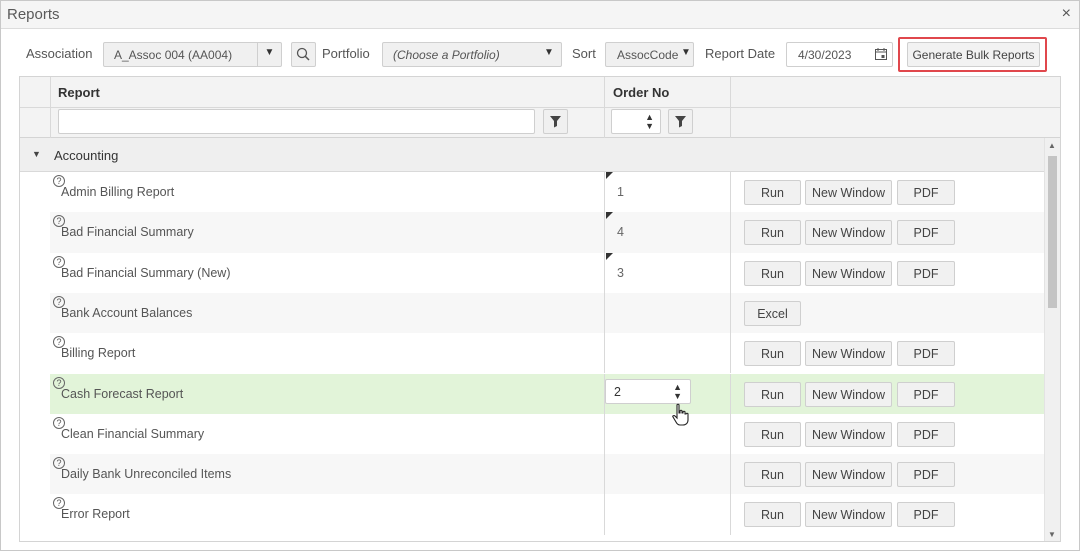 The height and width of the screenshot is (551, 1080). Describe the element at coordinates (127, 232) in the screenshot. I see `report-name: Bad Financial Summary` at that location.